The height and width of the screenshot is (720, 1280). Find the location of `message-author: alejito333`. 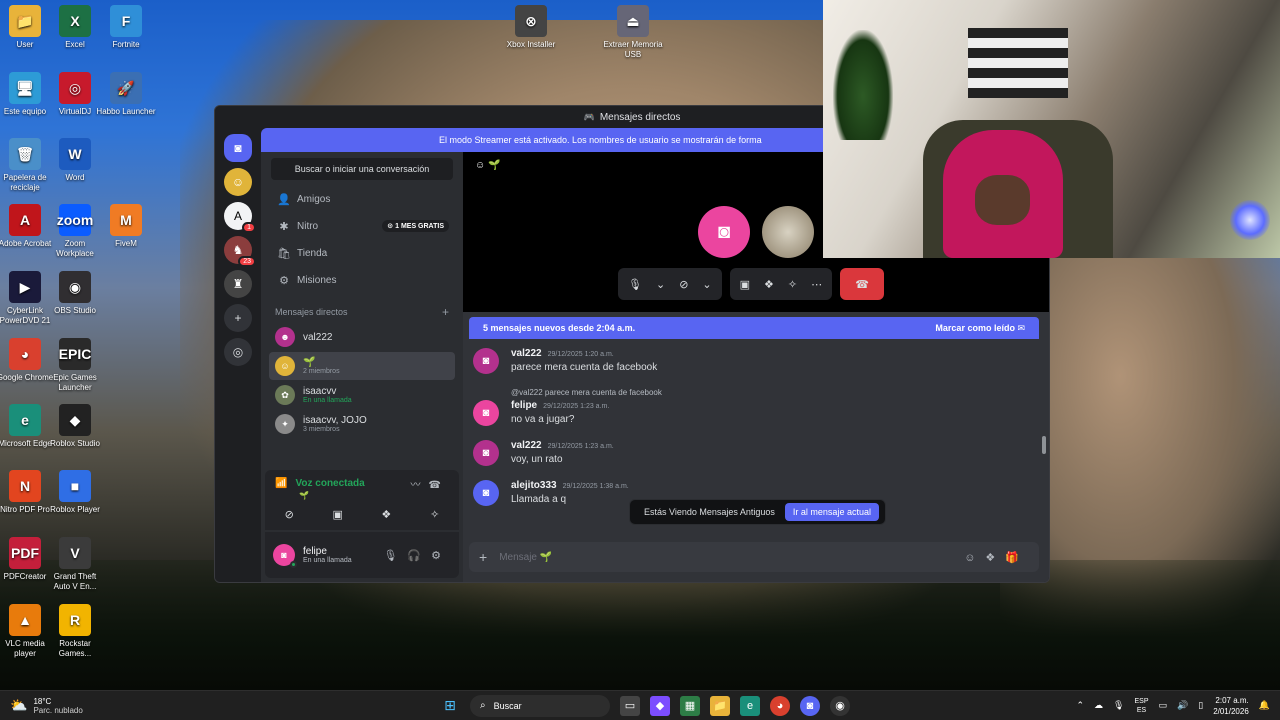

message-author: alejito333 is located at coordinates (534, 485).